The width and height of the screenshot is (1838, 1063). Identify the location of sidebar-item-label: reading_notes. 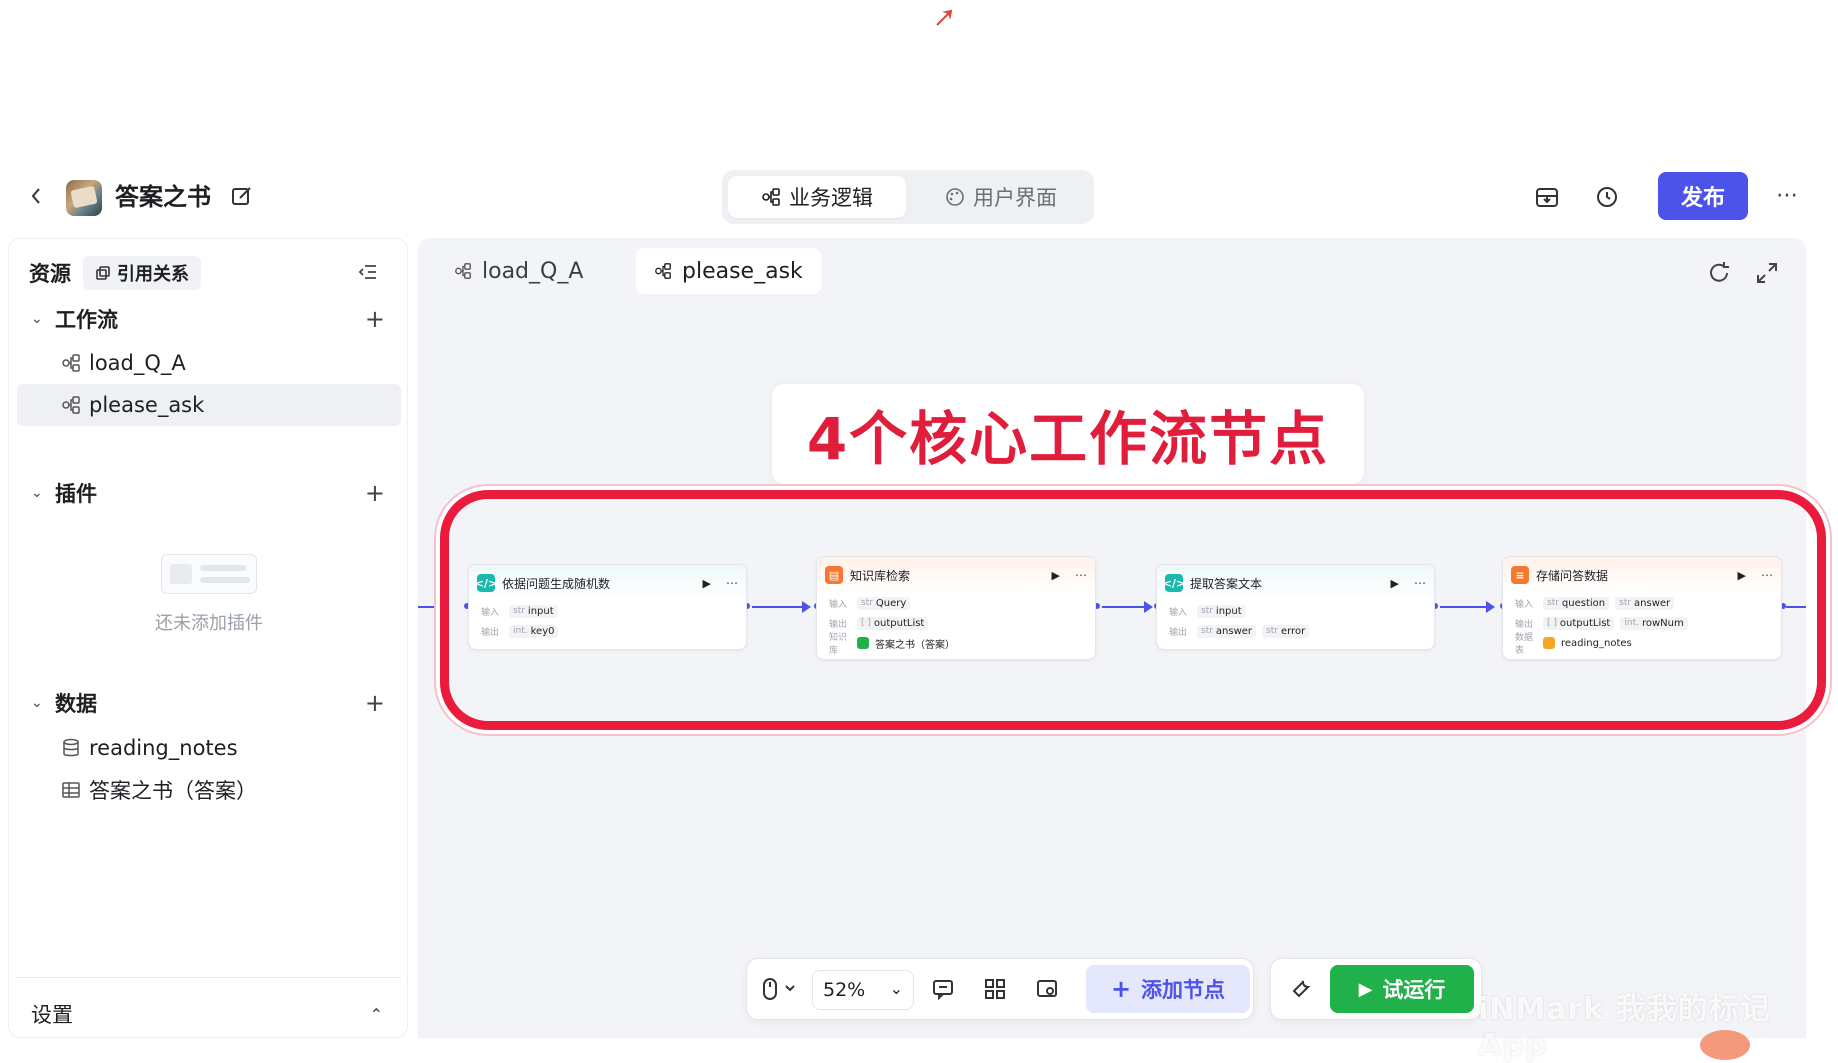
(163, 748).